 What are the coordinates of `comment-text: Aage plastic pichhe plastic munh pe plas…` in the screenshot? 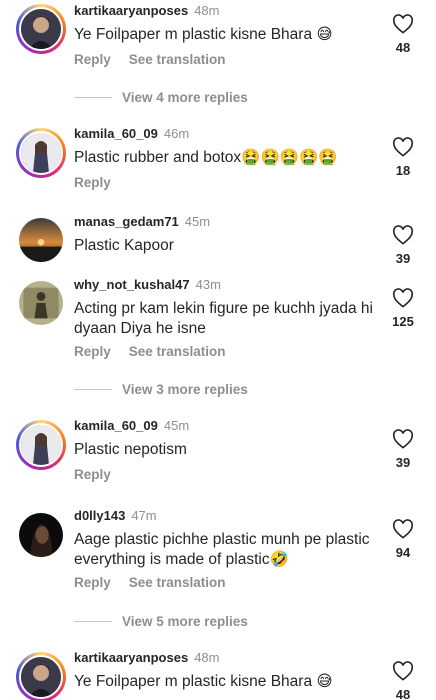 It's located at (222, 549).